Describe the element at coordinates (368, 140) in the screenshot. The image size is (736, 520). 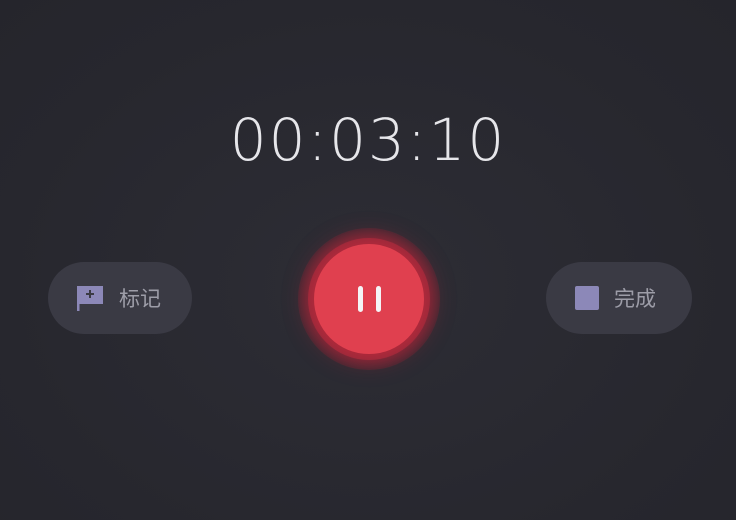
I see `elapsed-time: 00:03:10` at that location.